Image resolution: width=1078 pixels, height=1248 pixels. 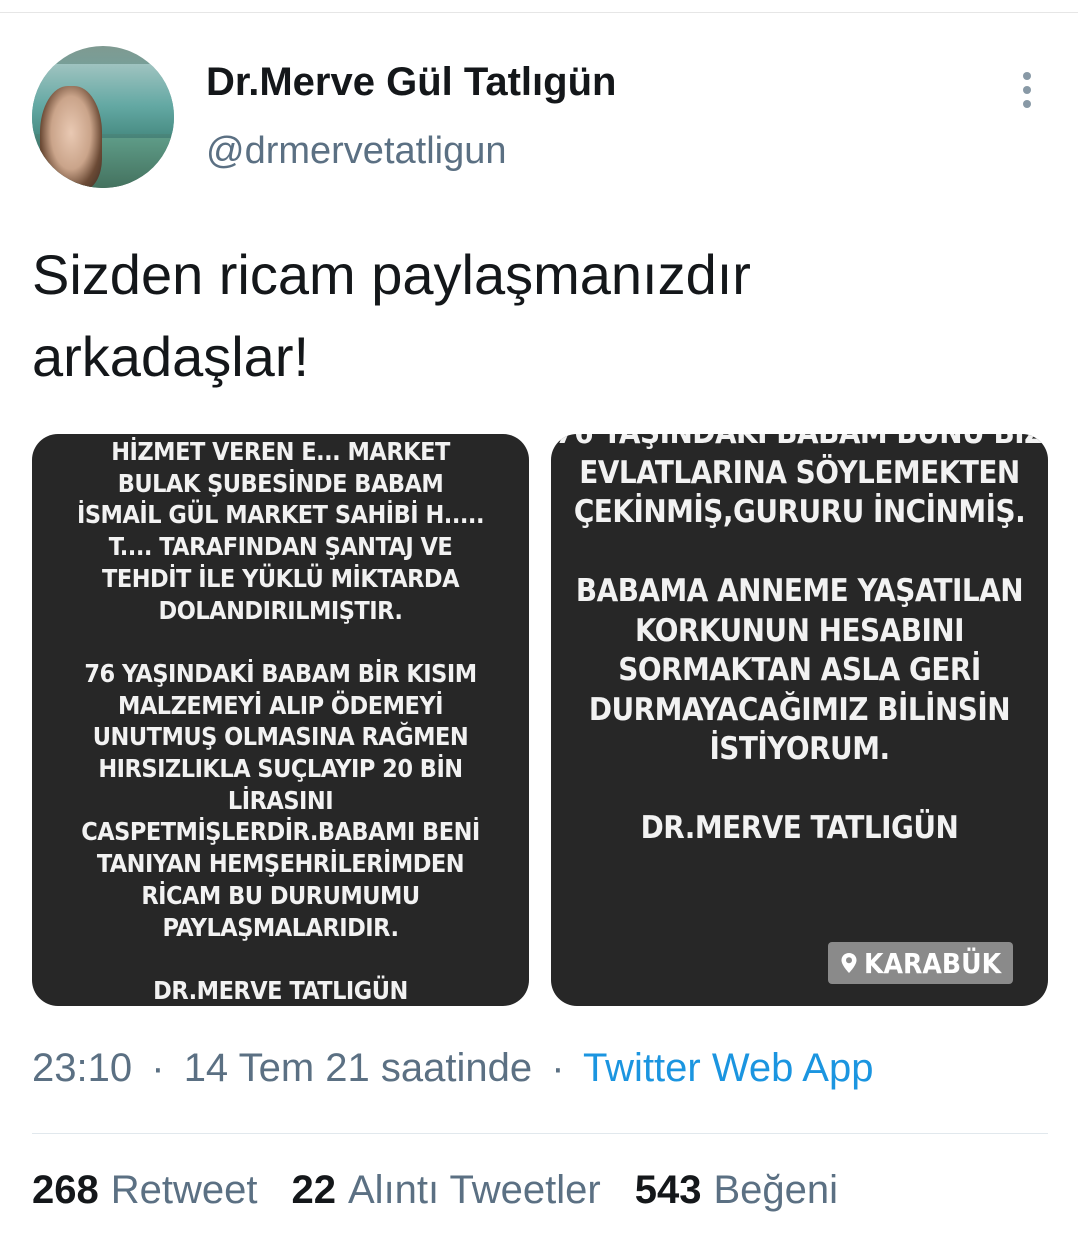 I want to click on tweet-text-line: arkadaşlar!, so click(x=171, y=356).